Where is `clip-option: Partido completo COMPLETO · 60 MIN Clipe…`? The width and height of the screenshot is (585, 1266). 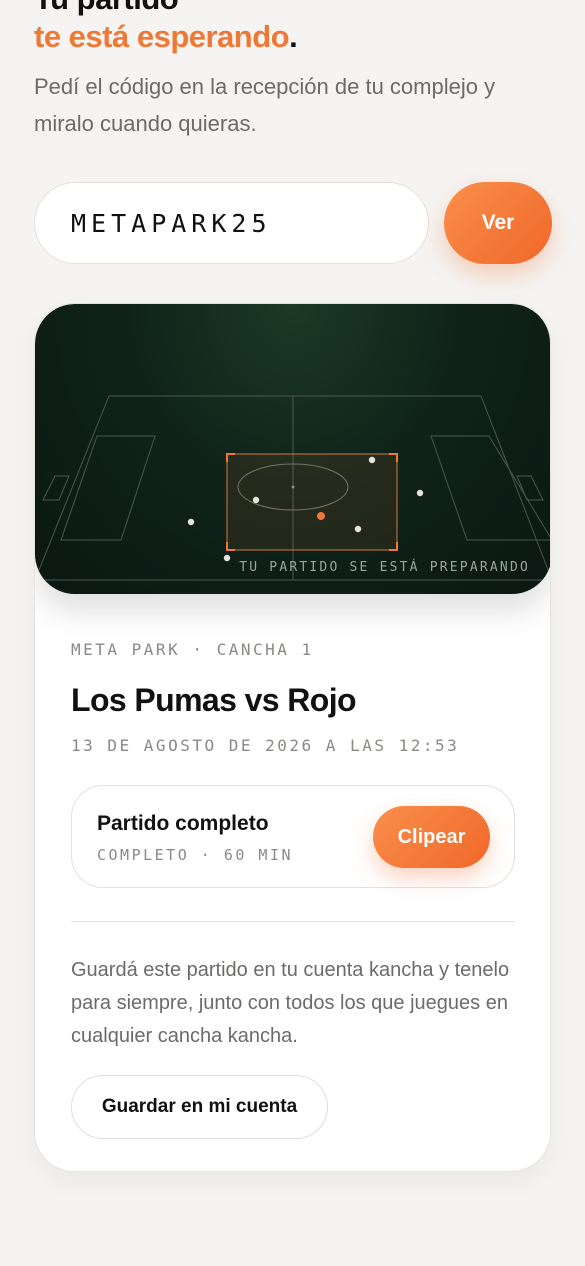
clip-option: Partido completo COMPLETO · 60 MIN Clipe… is located at coordinates (293, 836).